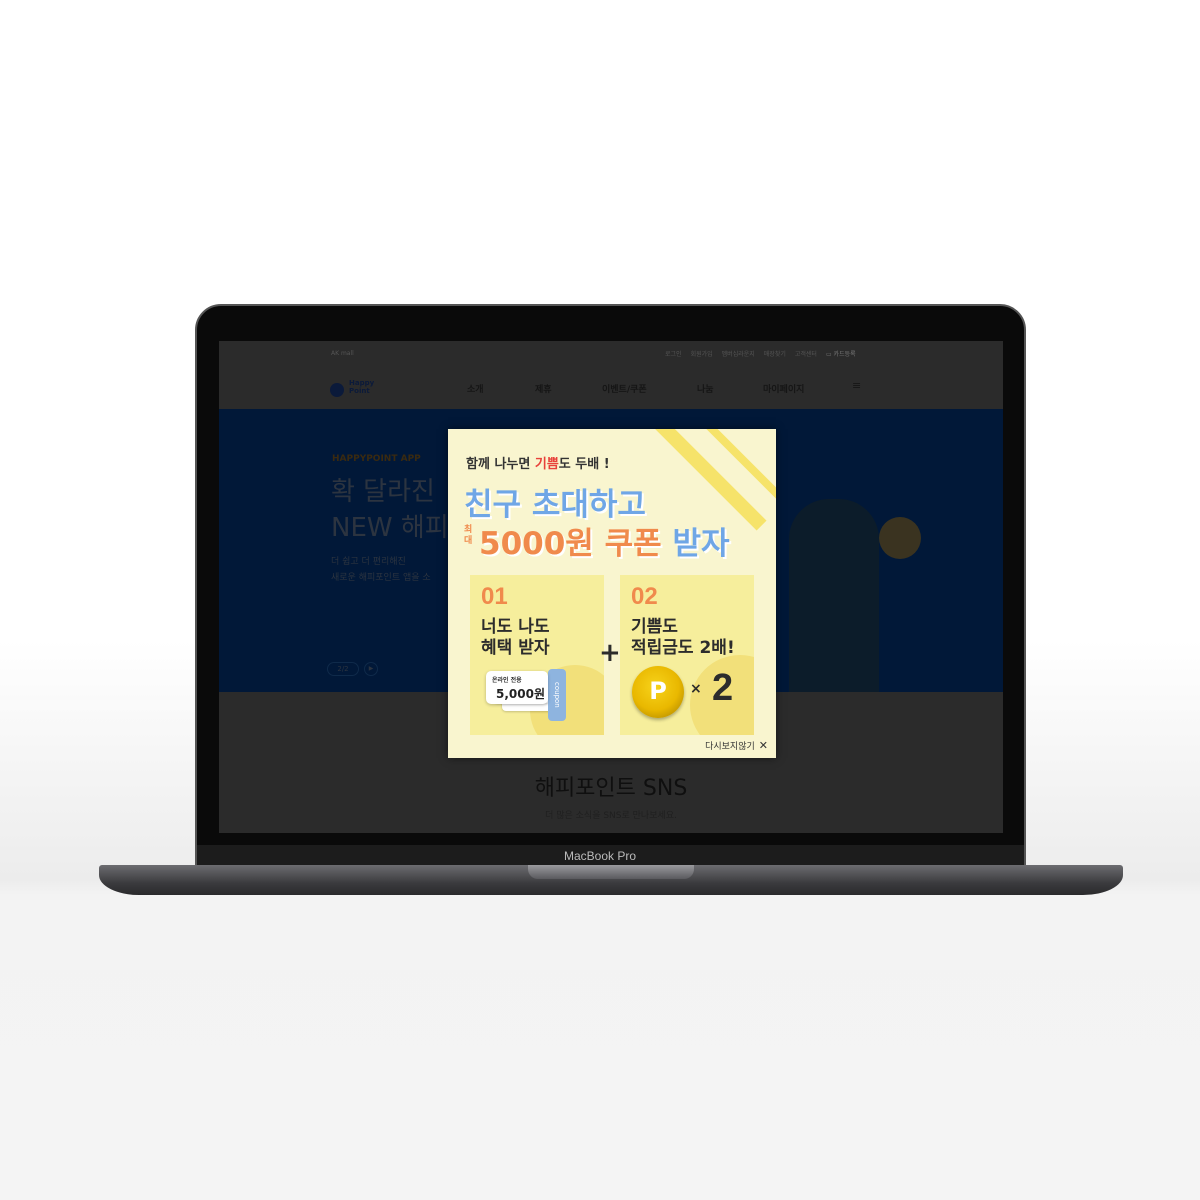 The width and height of the screenshot is (1200, 1200). Describe the element at coordinates (494, 596) in the screenshot. I see `card1-number: 01` at that location.